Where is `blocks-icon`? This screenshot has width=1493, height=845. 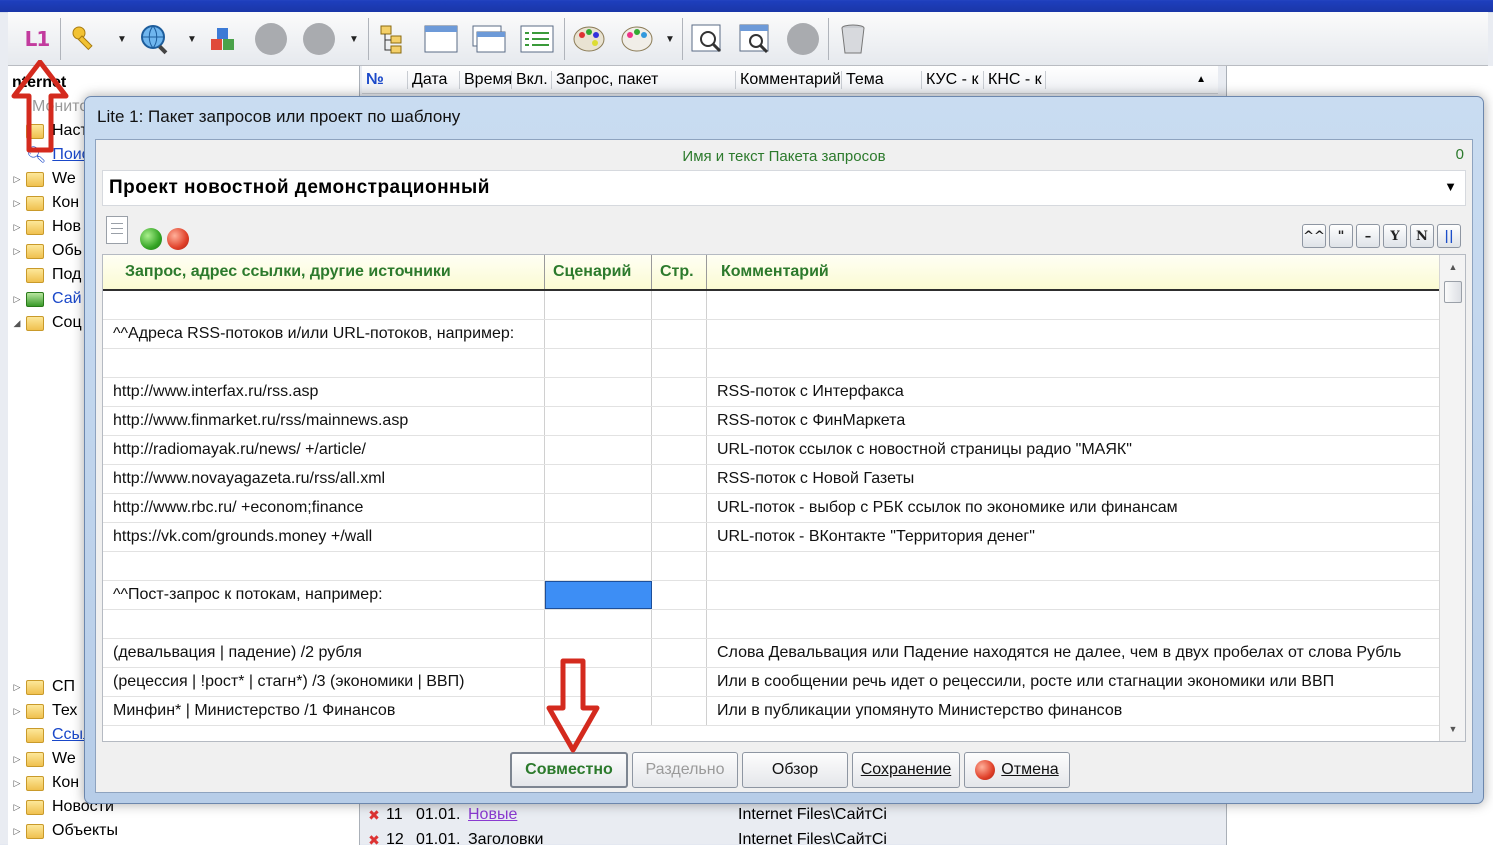 blocks-icon is located at coordinates (223, 39).